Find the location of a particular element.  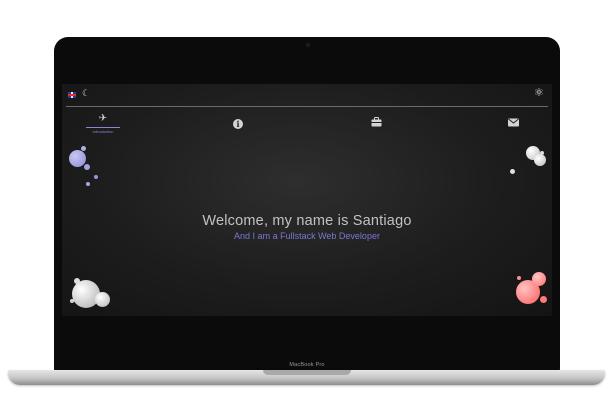

nav-item-label: Introduction is located at coordinates (103, 130).